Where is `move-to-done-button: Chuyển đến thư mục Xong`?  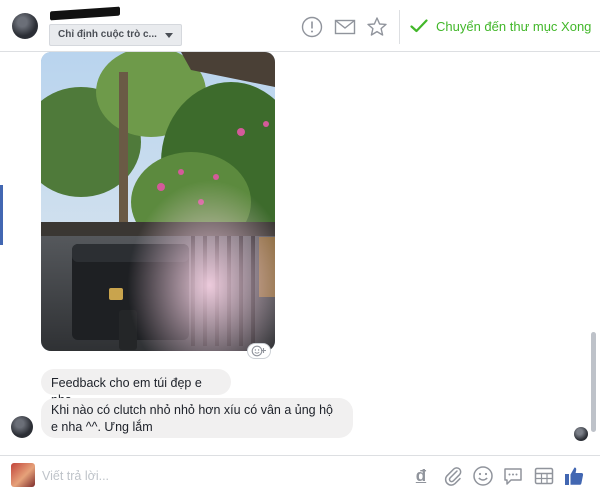 move-to-done-button: Chuyển đến thư mục Xong is located at coordinates (500, 26).